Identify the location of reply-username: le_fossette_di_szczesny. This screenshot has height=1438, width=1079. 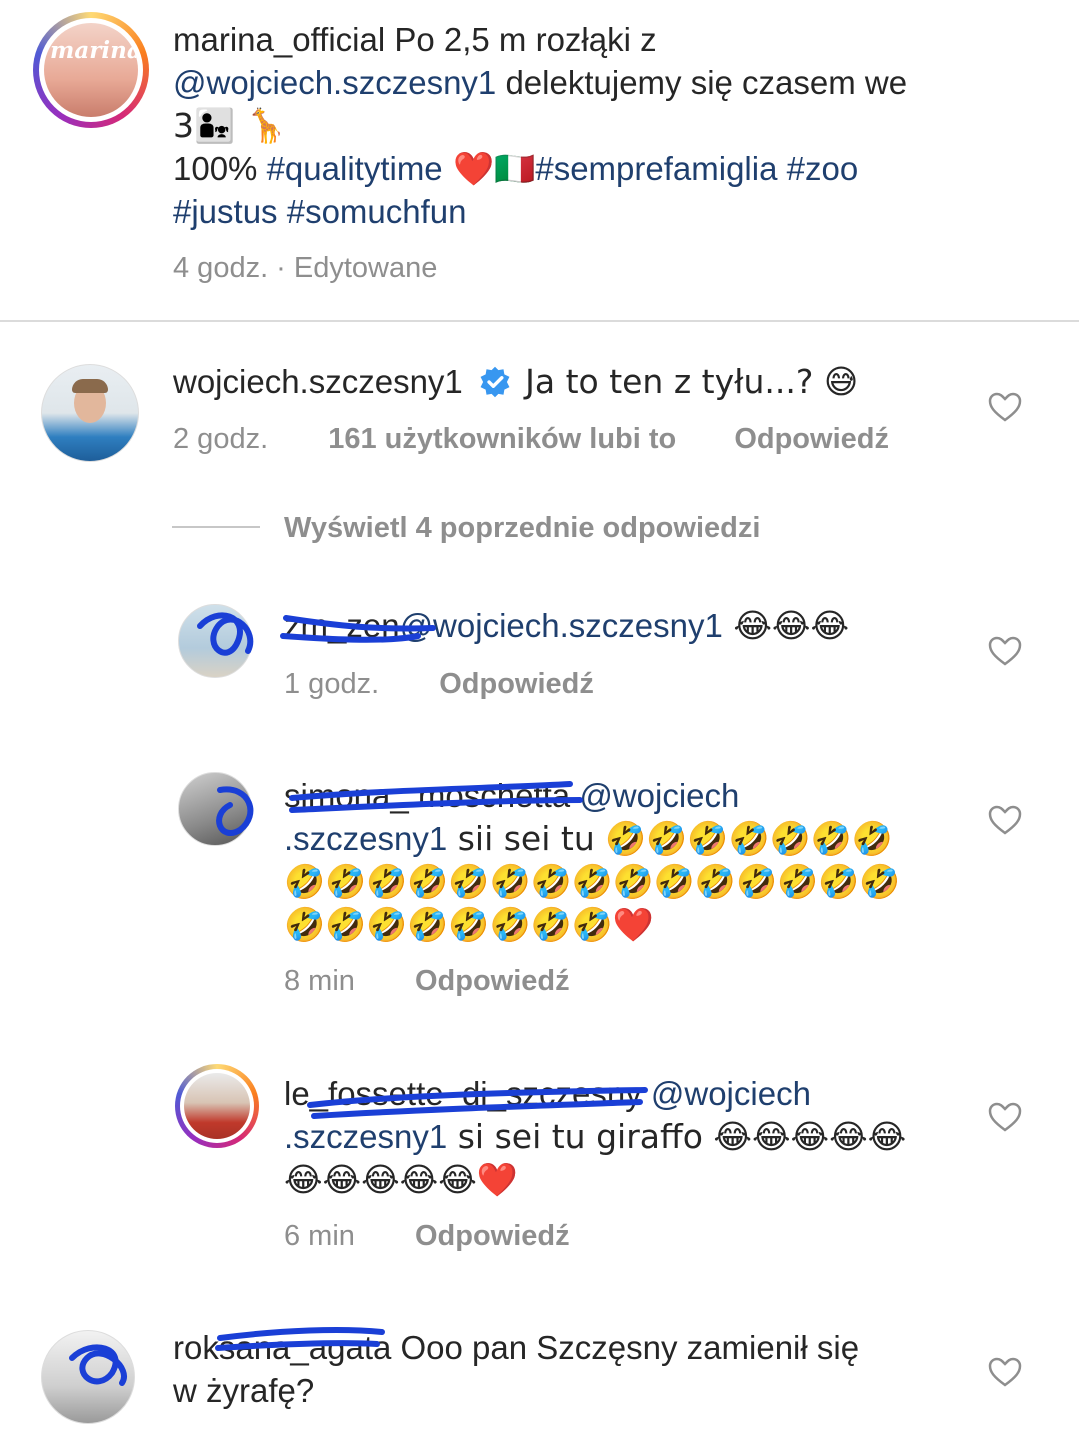
(463, 1093).